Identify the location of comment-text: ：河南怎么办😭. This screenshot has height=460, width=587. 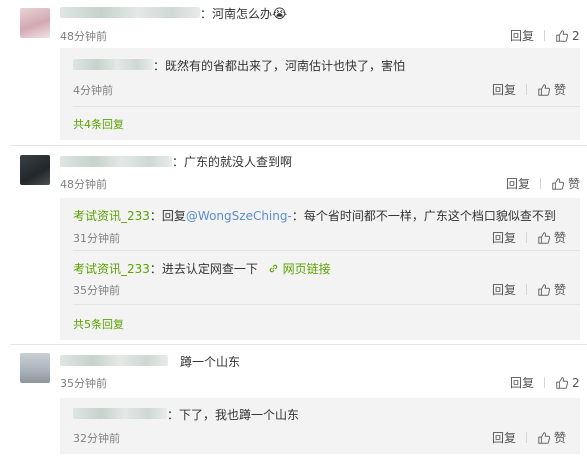
(244, 14).